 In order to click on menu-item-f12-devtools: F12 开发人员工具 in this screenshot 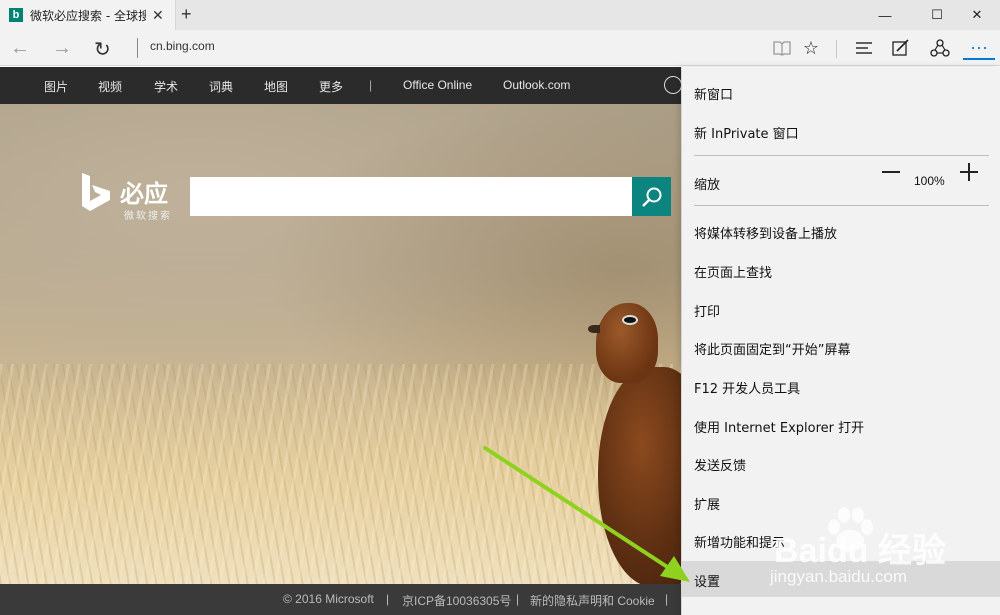, I will do `click(747, 387)`.